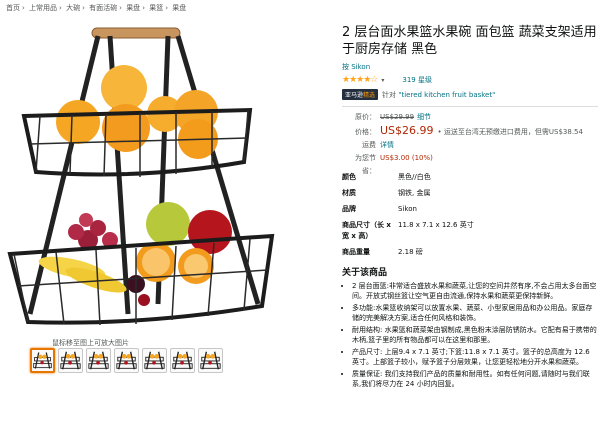 This screenshot has height=448, width=600. Describe the element at coordinates (210, 232) in the screenshot. I see `red-apple-fruit` at that location.